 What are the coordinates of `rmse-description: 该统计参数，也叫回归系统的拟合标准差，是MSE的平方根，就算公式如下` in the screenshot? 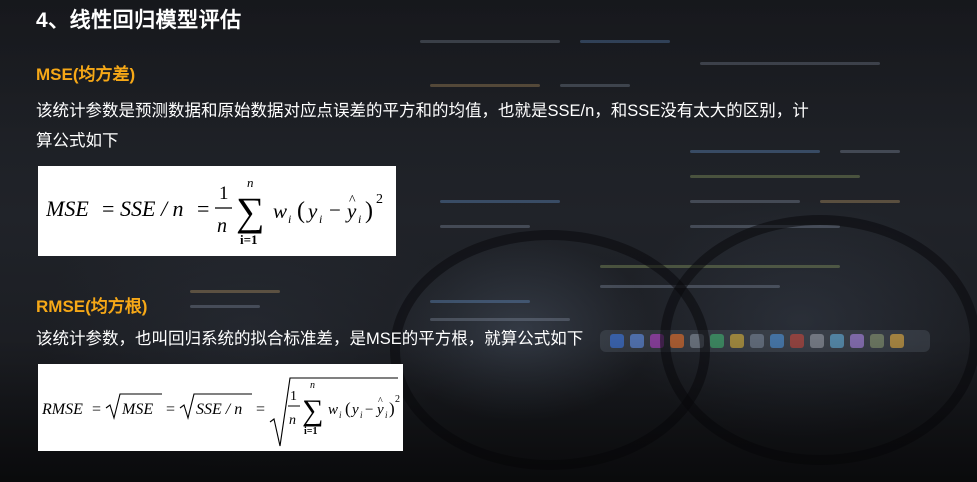 It's located at (310, 339).